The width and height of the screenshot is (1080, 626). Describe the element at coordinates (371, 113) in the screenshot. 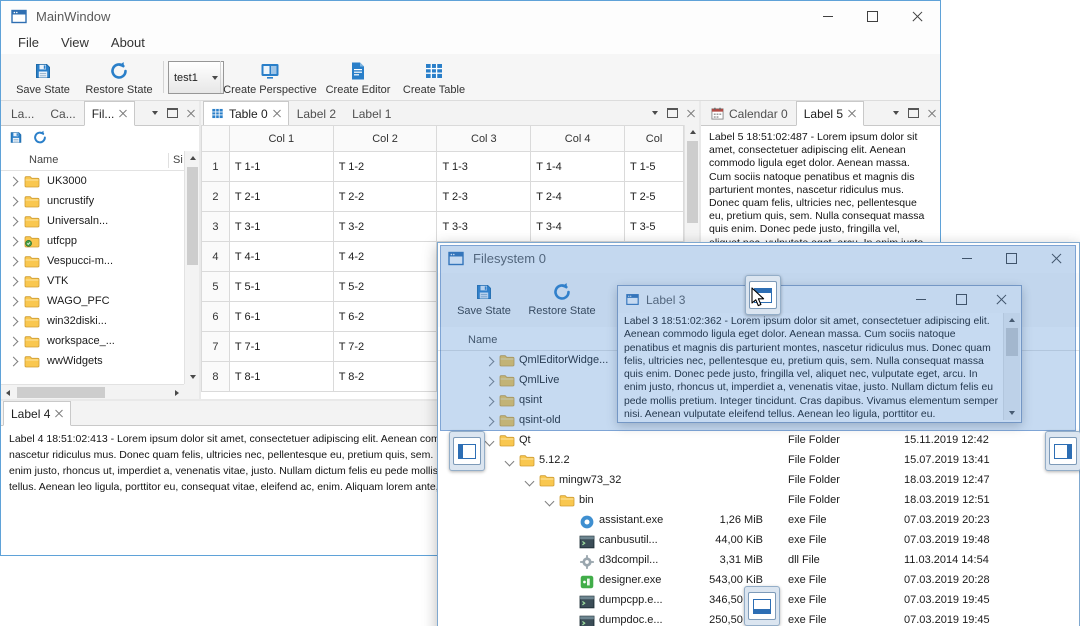

I see `tab-label-1: Label 1` at that location.